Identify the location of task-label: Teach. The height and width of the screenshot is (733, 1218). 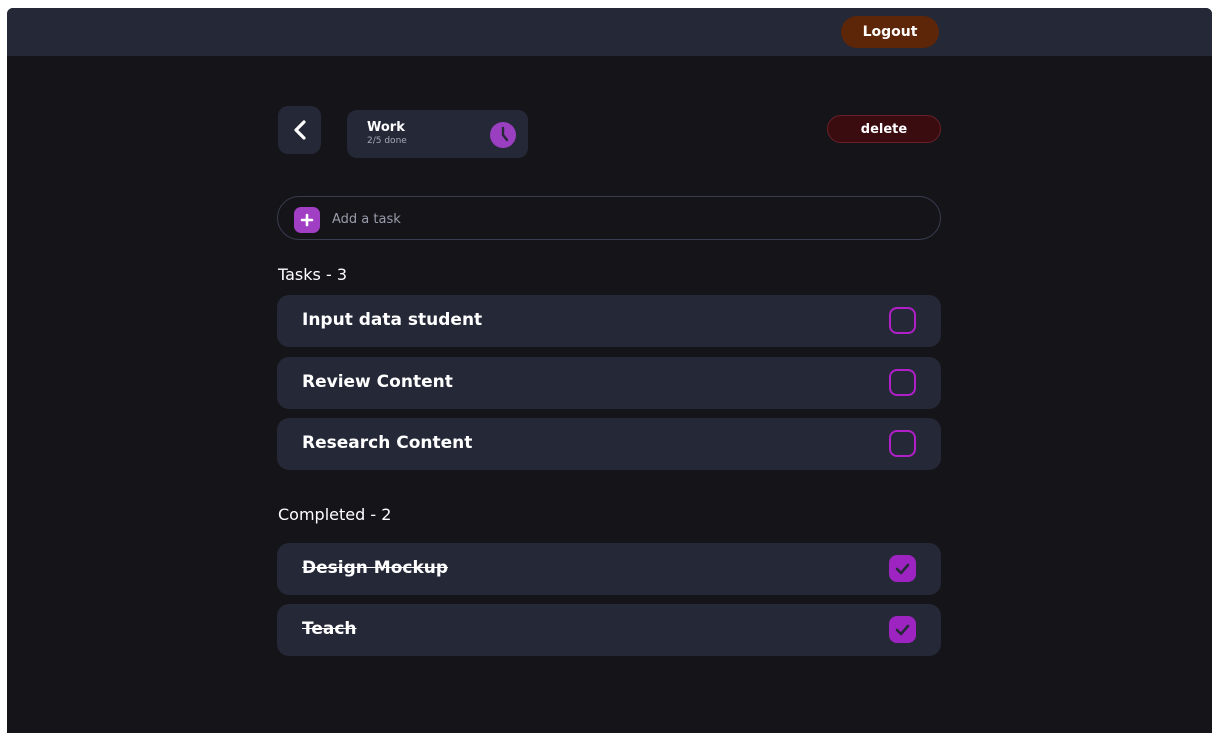
(329, 629).